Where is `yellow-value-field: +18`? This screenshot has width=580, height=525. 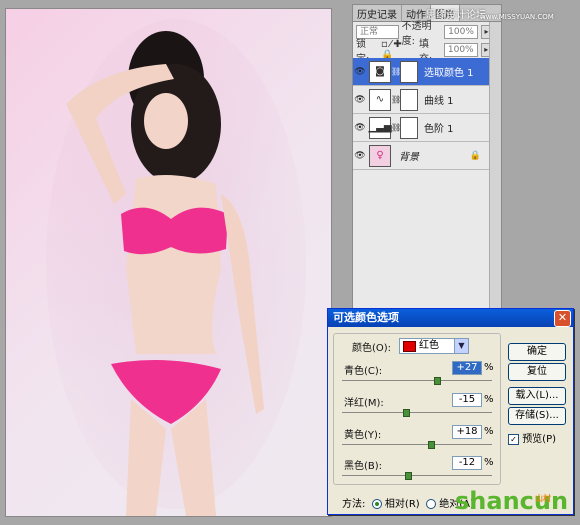 yellow-value-field: +18 is located at coordinates (467, 432).